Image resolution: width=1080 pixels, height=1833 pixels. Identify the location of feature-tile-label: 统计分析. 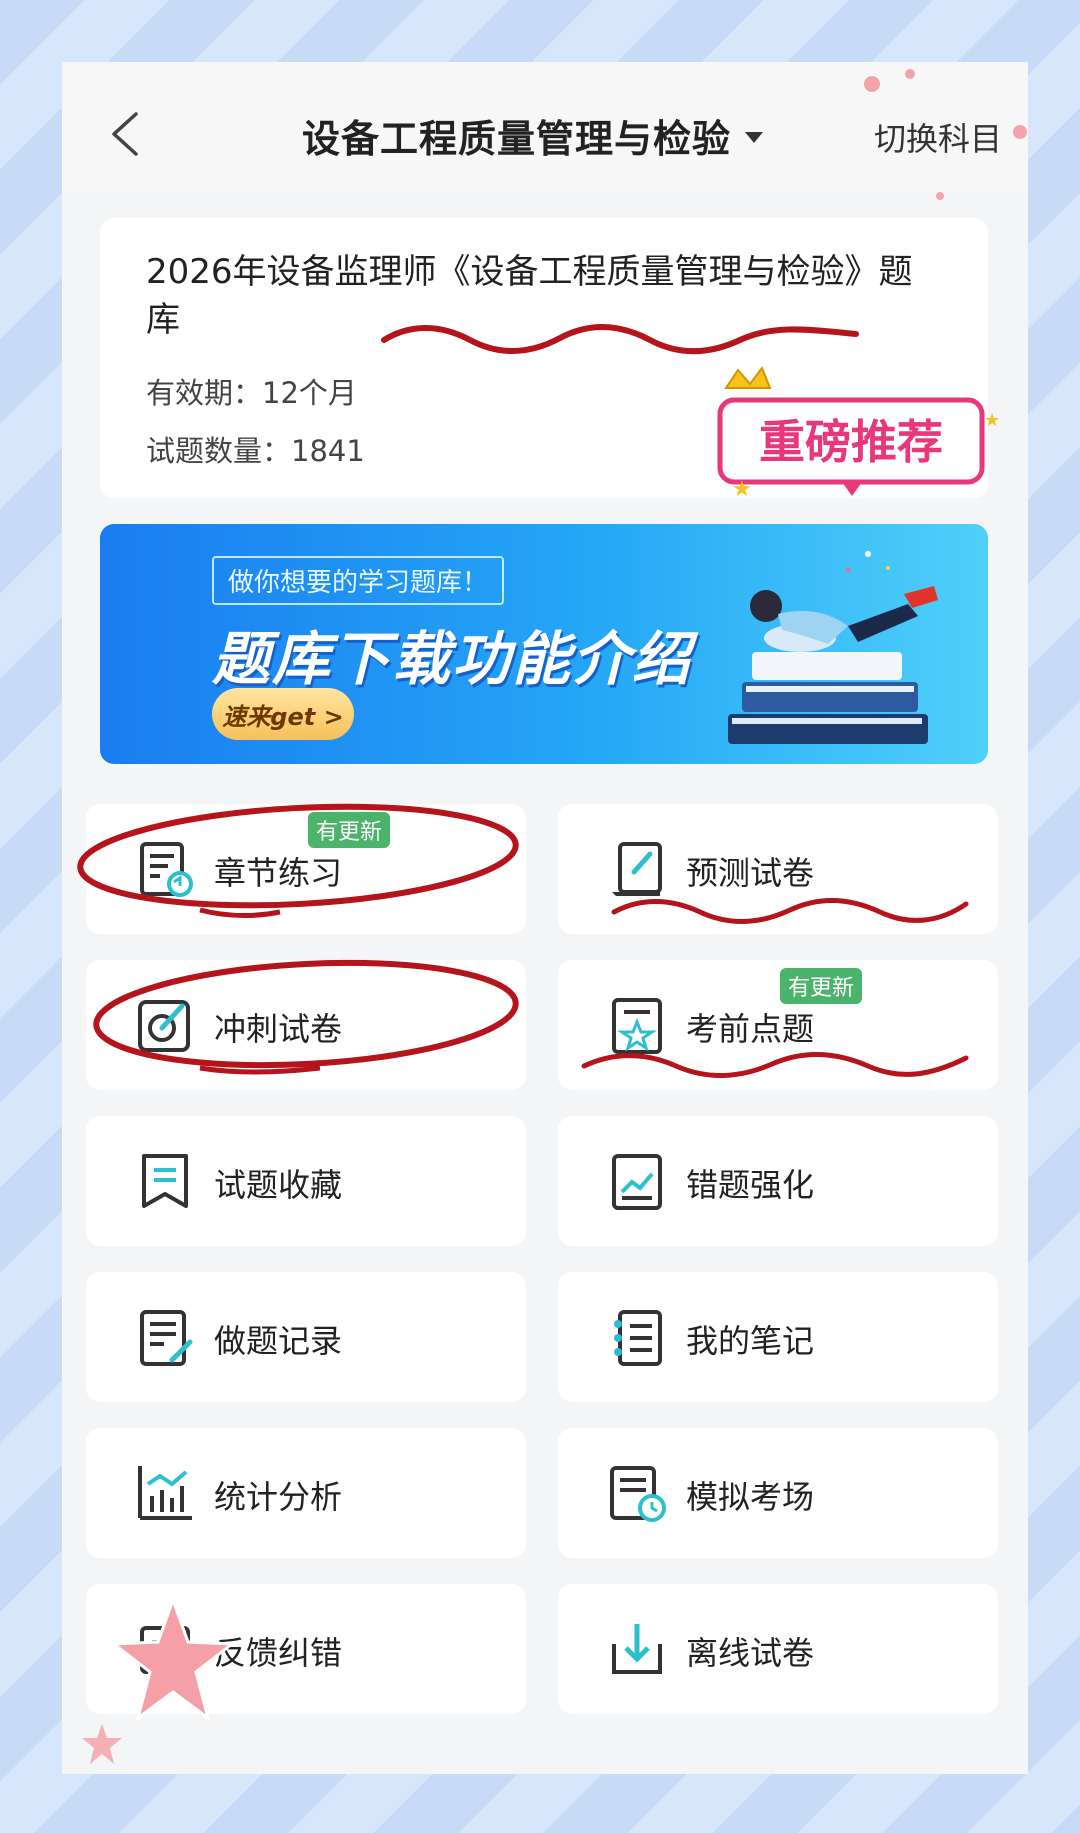
(278, 1497).